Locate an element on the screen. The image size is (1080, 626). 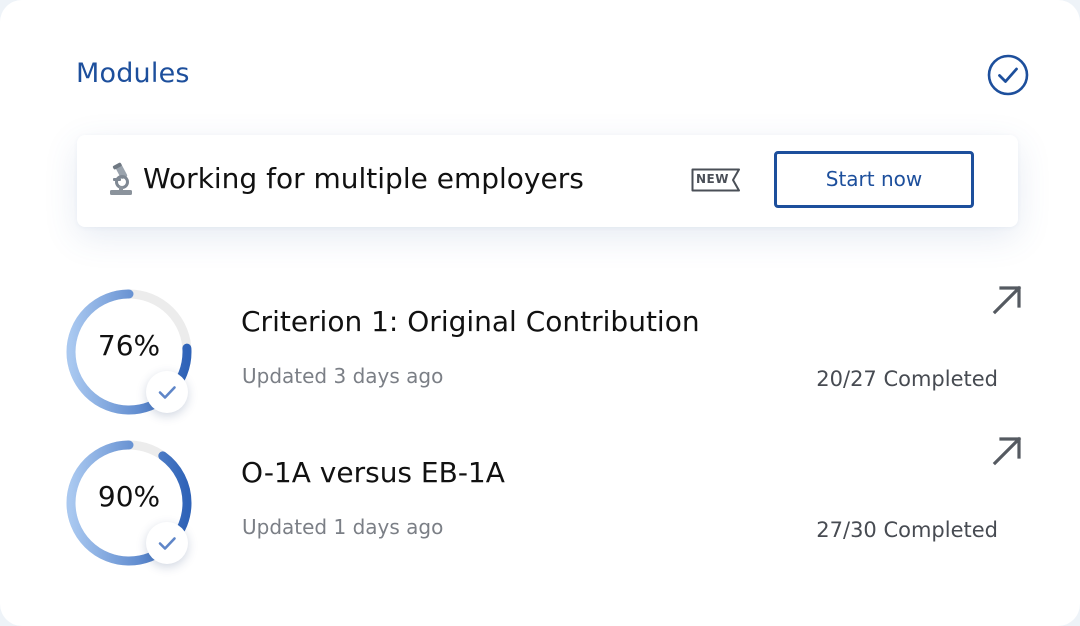
check-circle-icon is located at coordinates (1008, 75).